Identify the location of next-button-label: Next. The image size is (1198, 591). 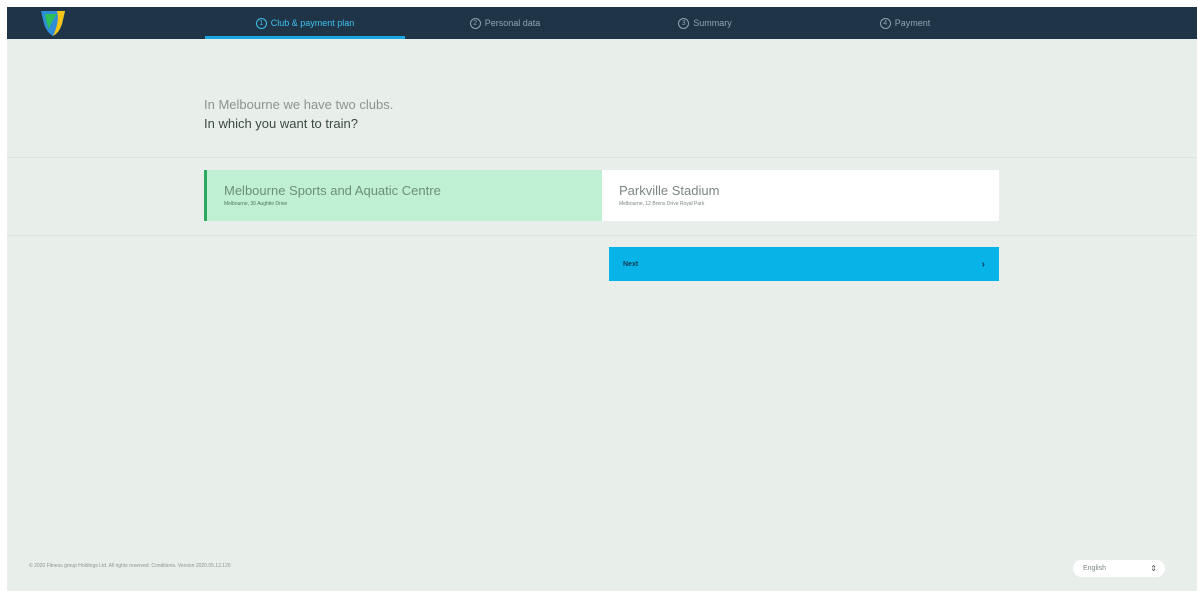
(631, 264).